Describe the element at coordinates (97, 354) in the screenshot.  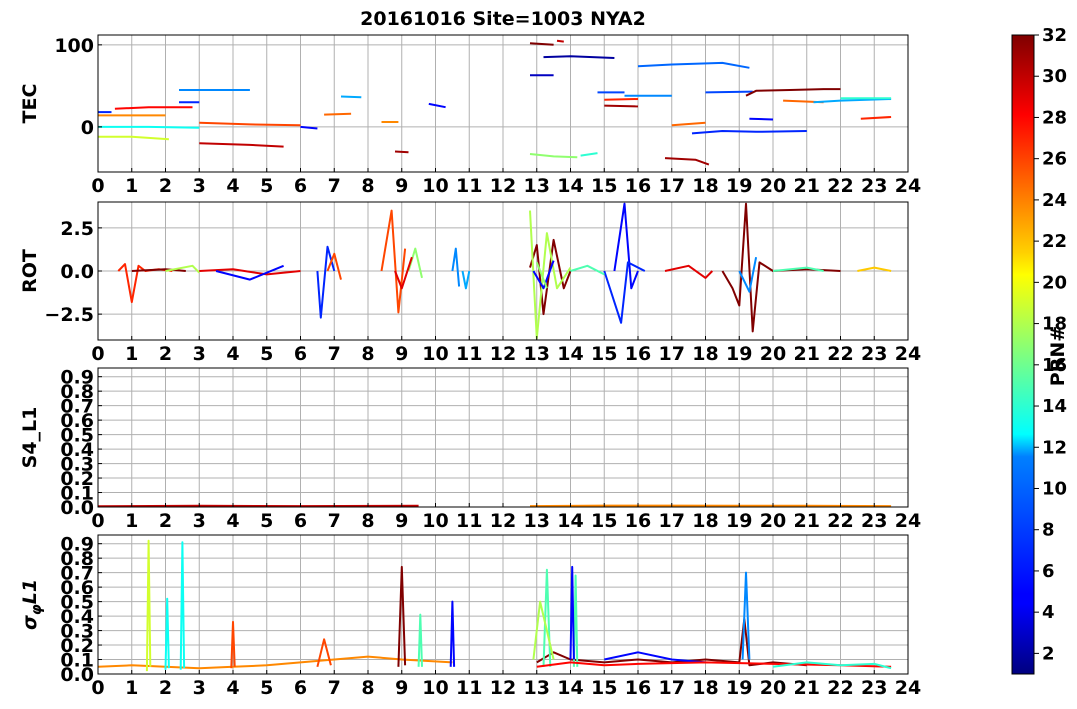
I see `x-tick-label: 0` at that location.